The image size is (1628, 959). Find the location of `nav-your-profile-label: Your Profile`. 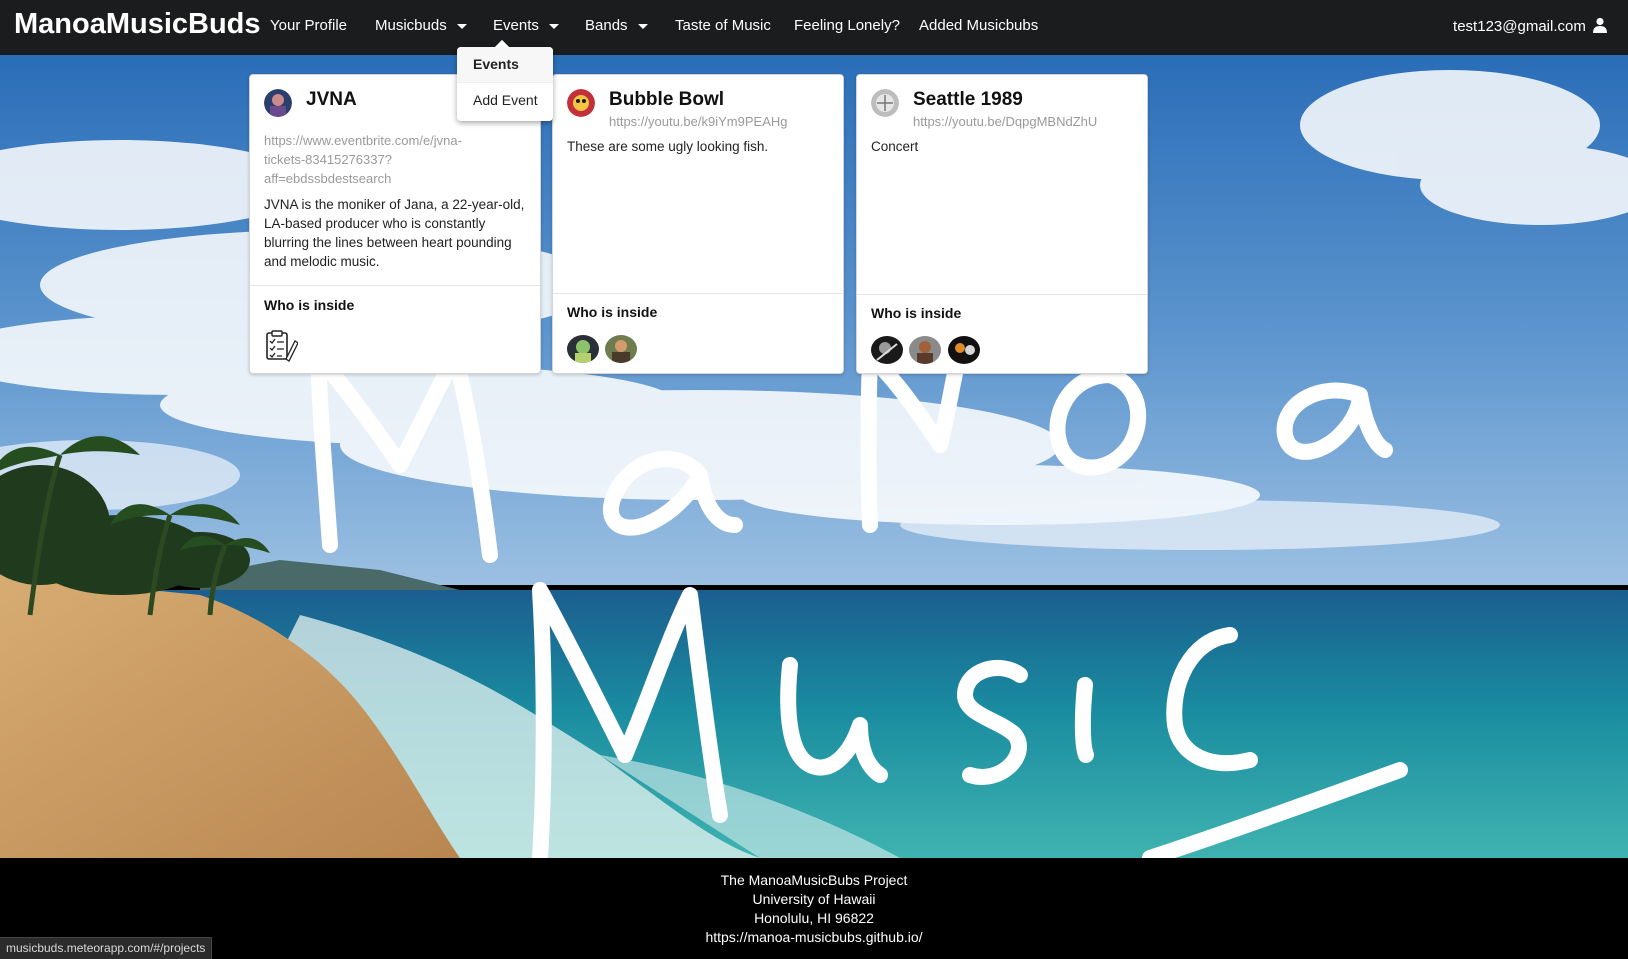

nav-your-profile-label: Your Profile is located at coordinates (308, 25).